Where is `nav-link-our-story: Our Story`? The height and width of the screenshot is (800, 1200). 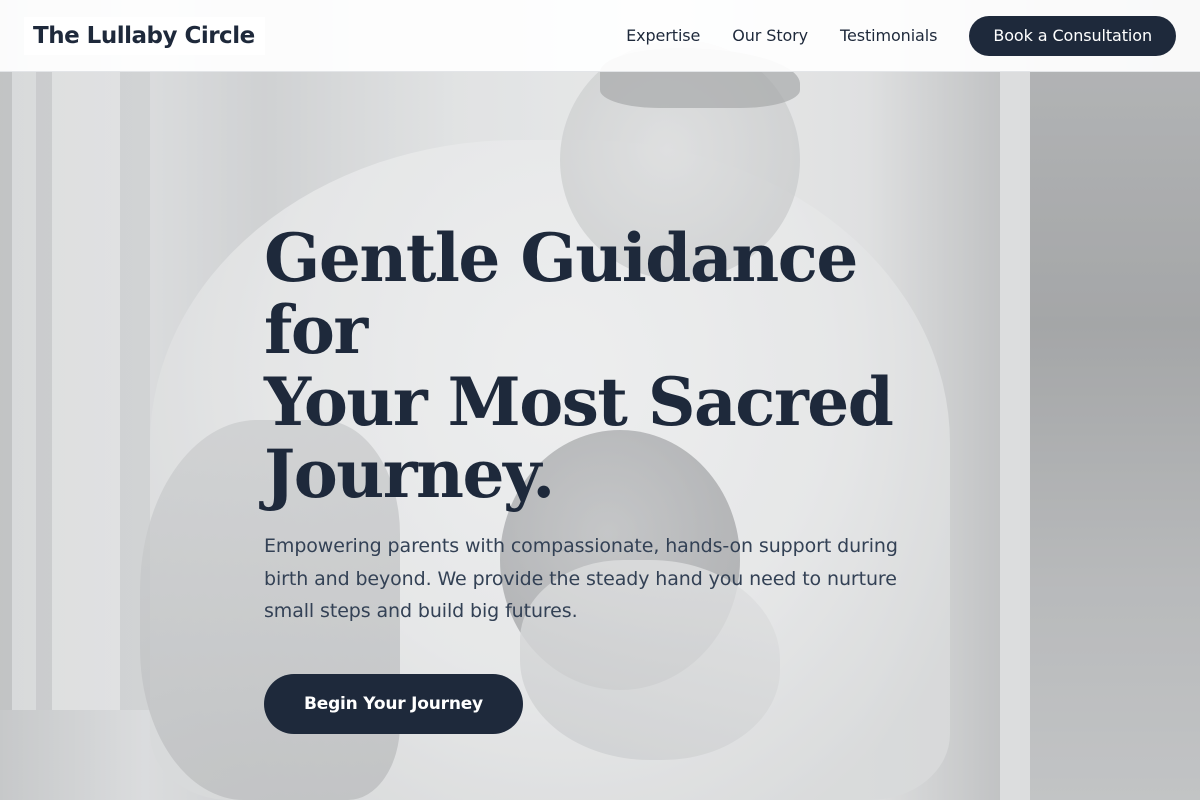 nav-link-our-story: Our Story is located at coordinates (770, 35).